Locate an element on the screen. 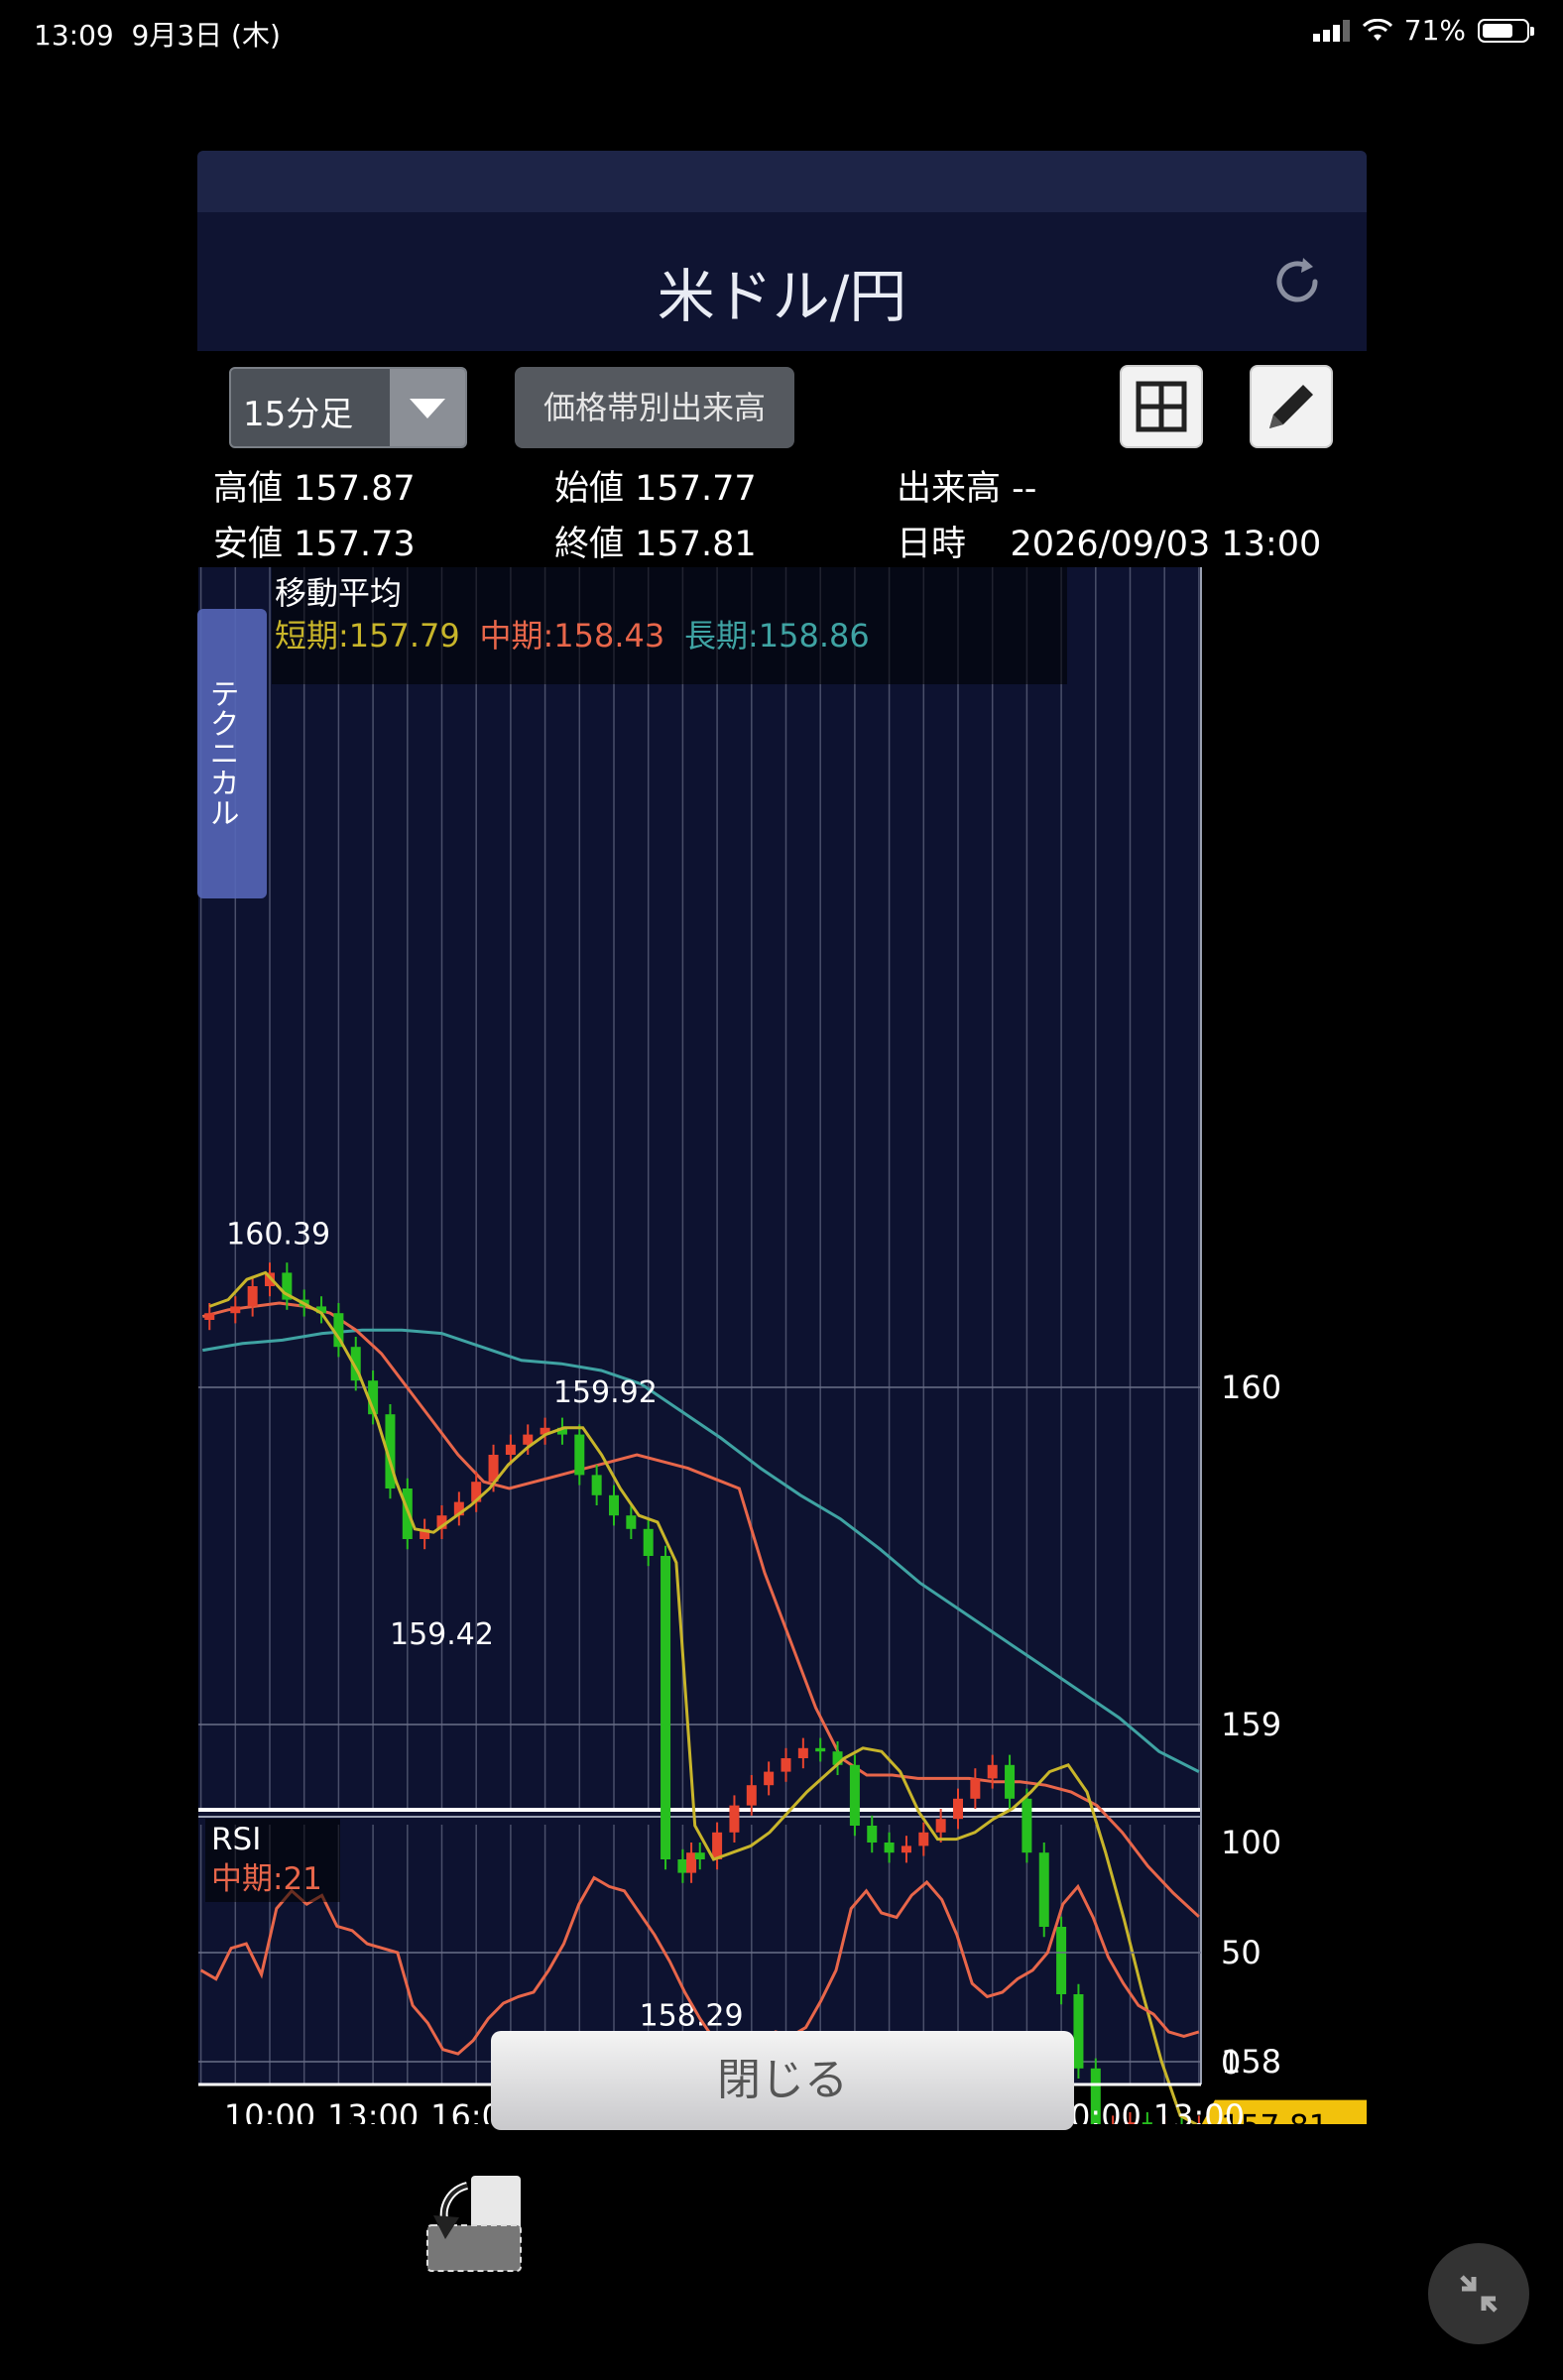 This screenshot has width=1563, height=2380. layout-grid-button is located at coordinates (1161, 406).